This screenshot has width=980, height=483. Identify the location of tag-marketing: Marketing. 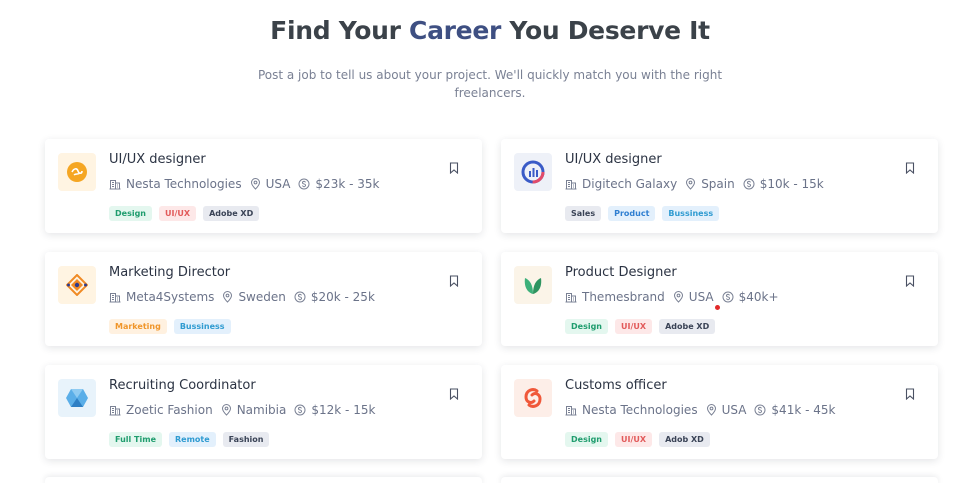
(138, 326).